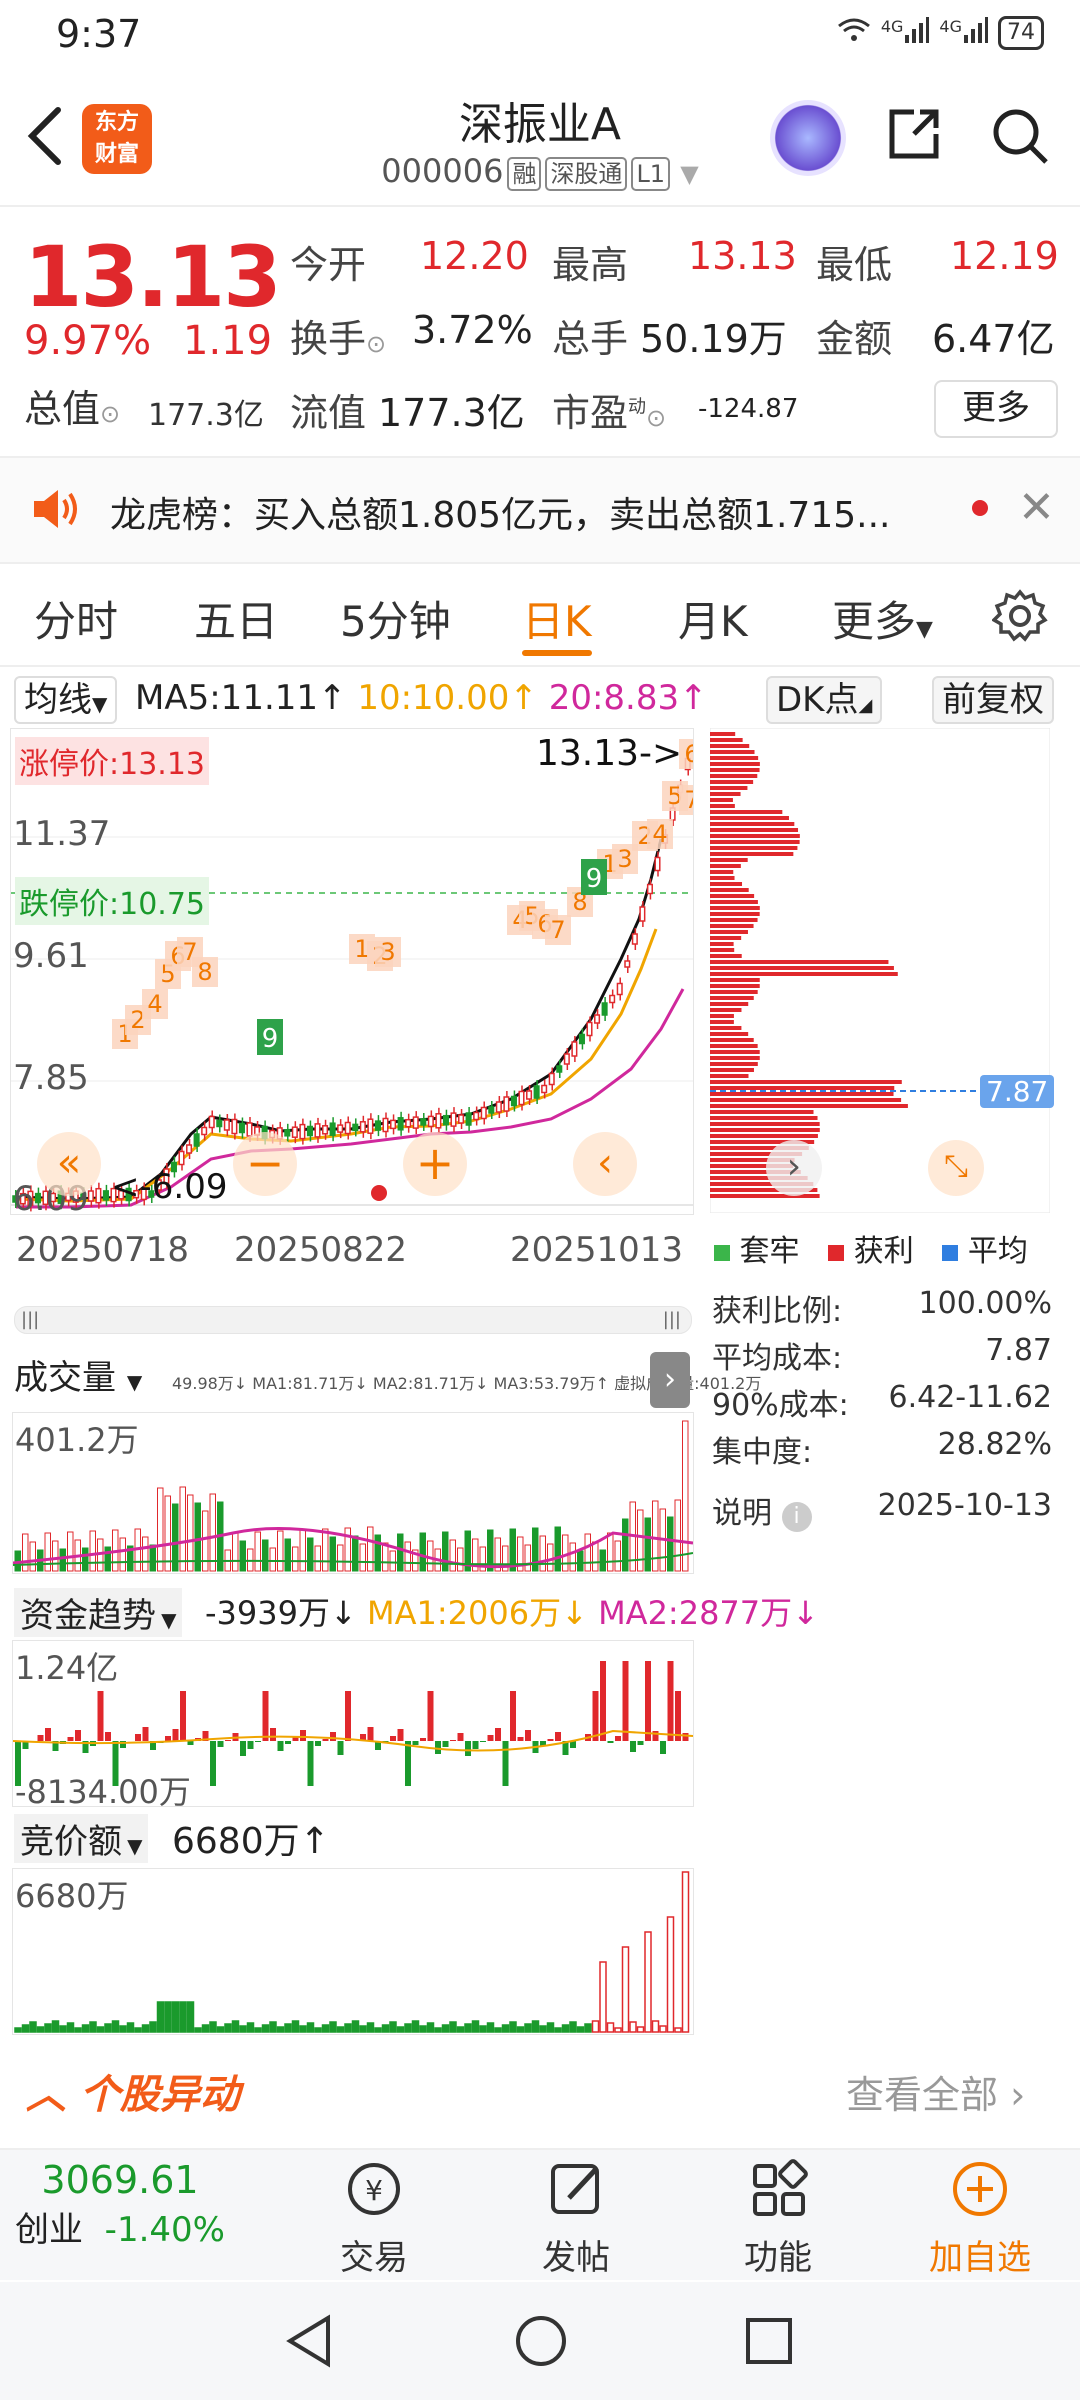  I want to click on volume-chart: 401.2万, so click(353, 1493).